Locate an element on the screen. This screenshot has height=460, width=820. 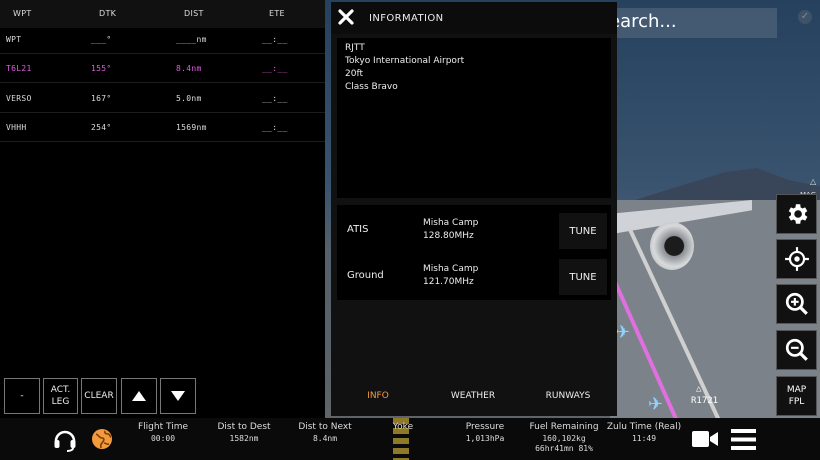
fuel-label: Fuel Remaining is located at coordinates (564, 427).